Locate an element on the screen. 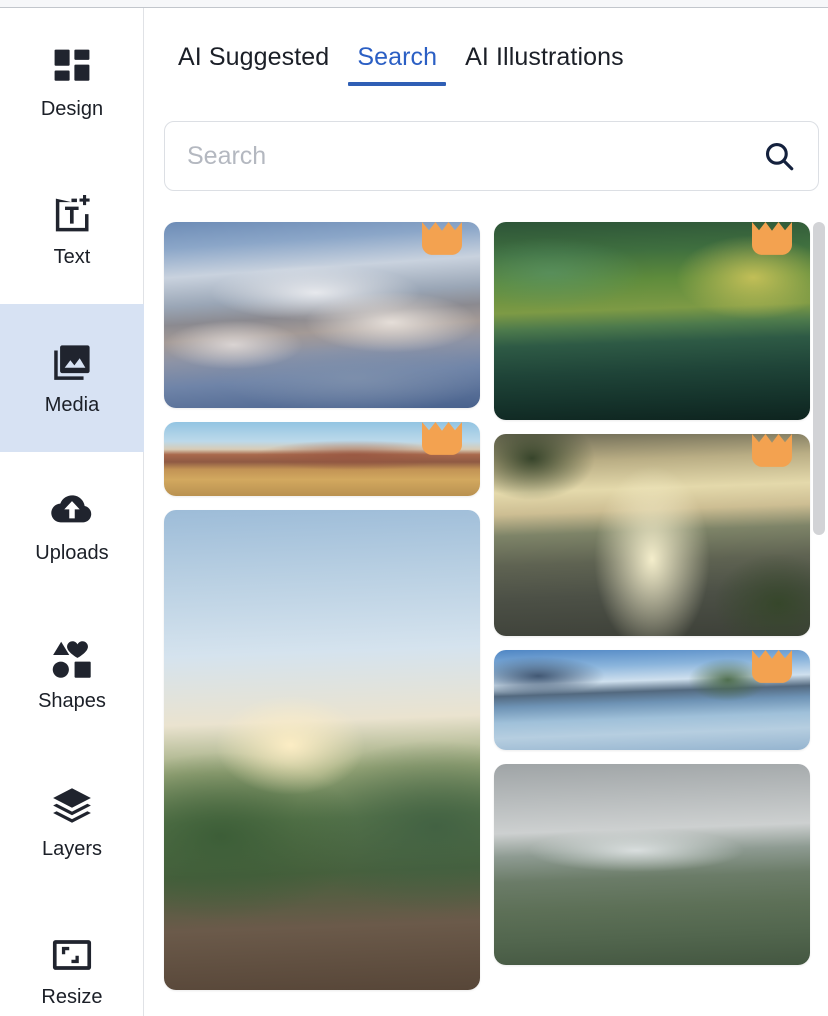 The image size is (828, 1016). search-box is located at coordinates (491, 156).